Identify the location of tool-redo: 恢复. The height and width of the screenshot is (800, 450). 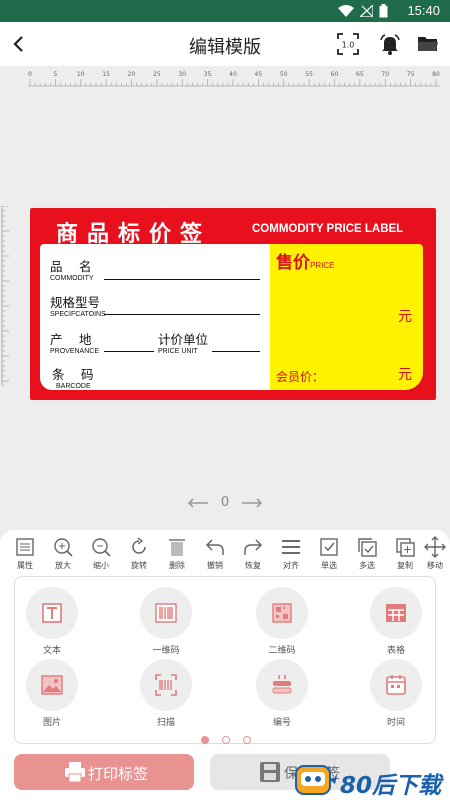
(253, 555).